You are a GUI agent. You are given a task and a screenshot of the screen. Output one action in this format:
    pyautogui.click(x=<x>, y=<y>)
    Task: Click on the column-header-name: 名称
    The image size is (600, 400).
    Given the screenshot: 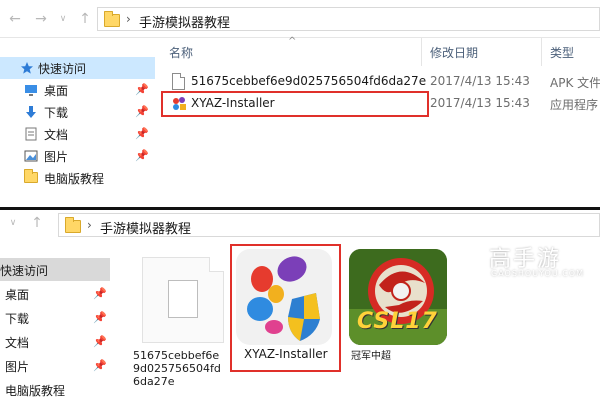 What is the action you would take?
    pyautogui.click(x=181, y=52)
    